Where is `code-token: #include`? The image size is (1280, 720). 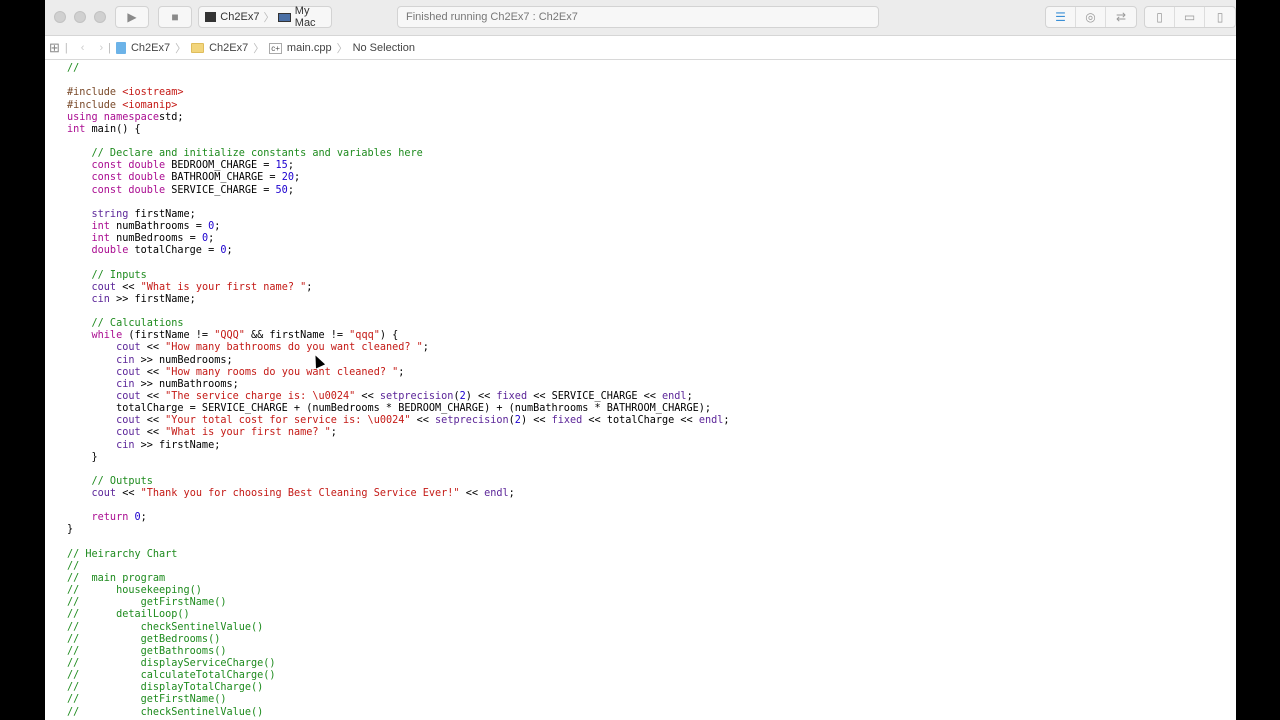 code-token: #include is located at coordinates (95, 93).